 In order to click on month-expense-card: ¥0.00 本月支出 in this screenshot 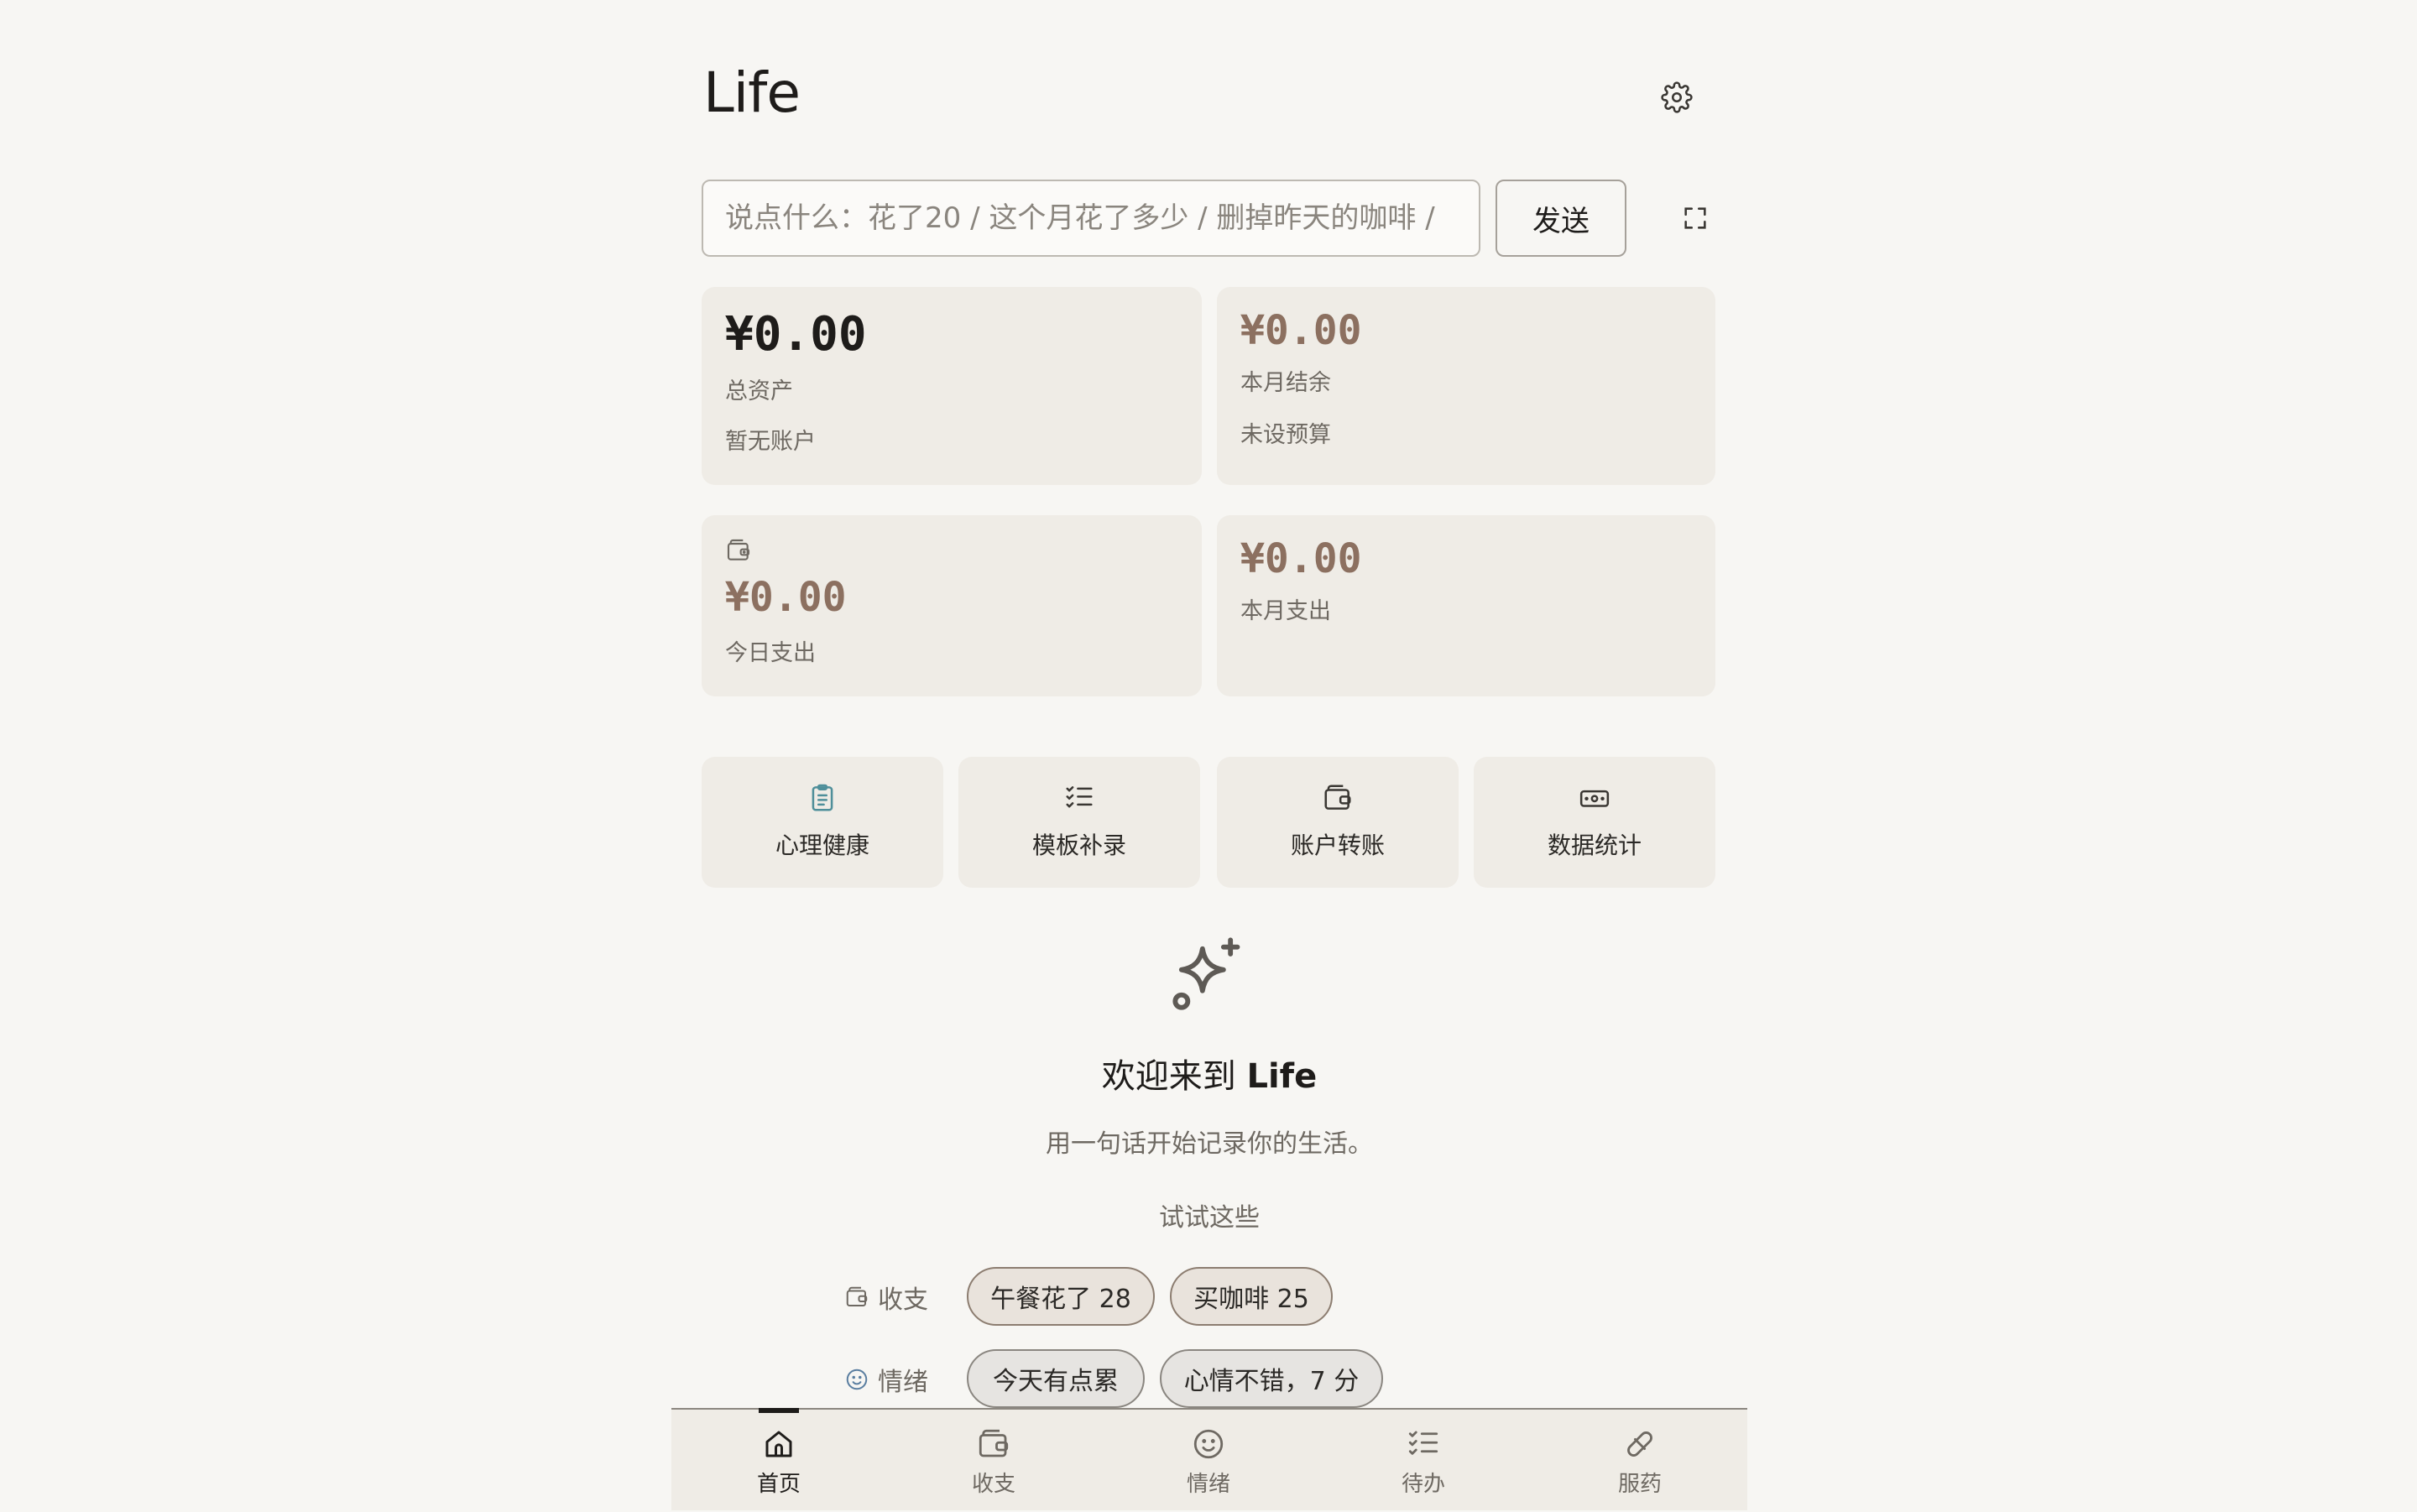, I will do `click(1466, 605)`.